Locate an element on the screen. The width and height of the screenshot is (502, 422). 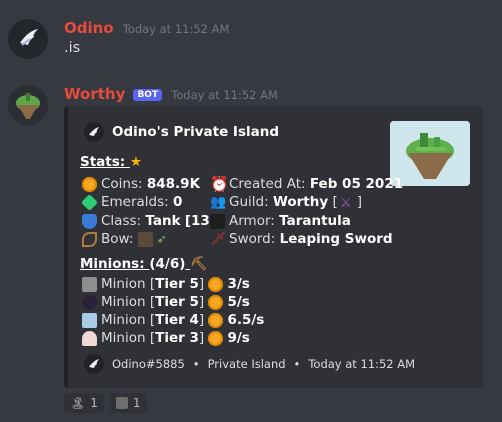
minions-heading: Minions: (4/6) ⛏ is located at coordinates (143, 264).